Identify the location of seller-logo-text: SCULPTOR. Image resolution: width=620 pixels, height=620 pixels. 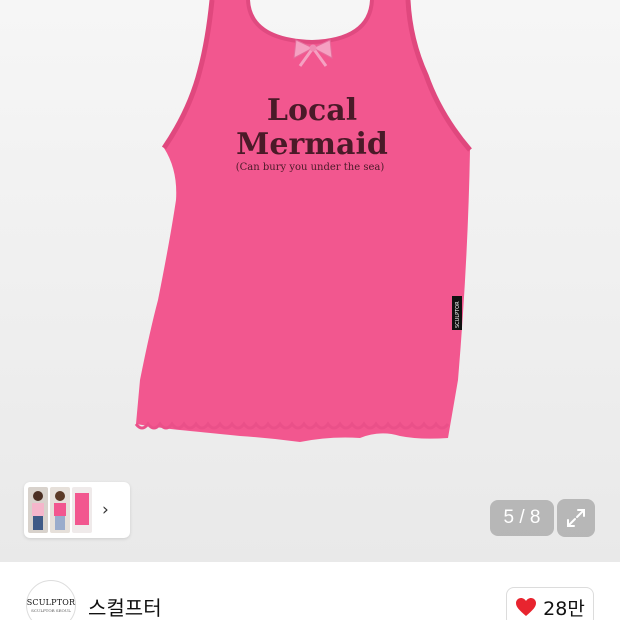
(51, 602).